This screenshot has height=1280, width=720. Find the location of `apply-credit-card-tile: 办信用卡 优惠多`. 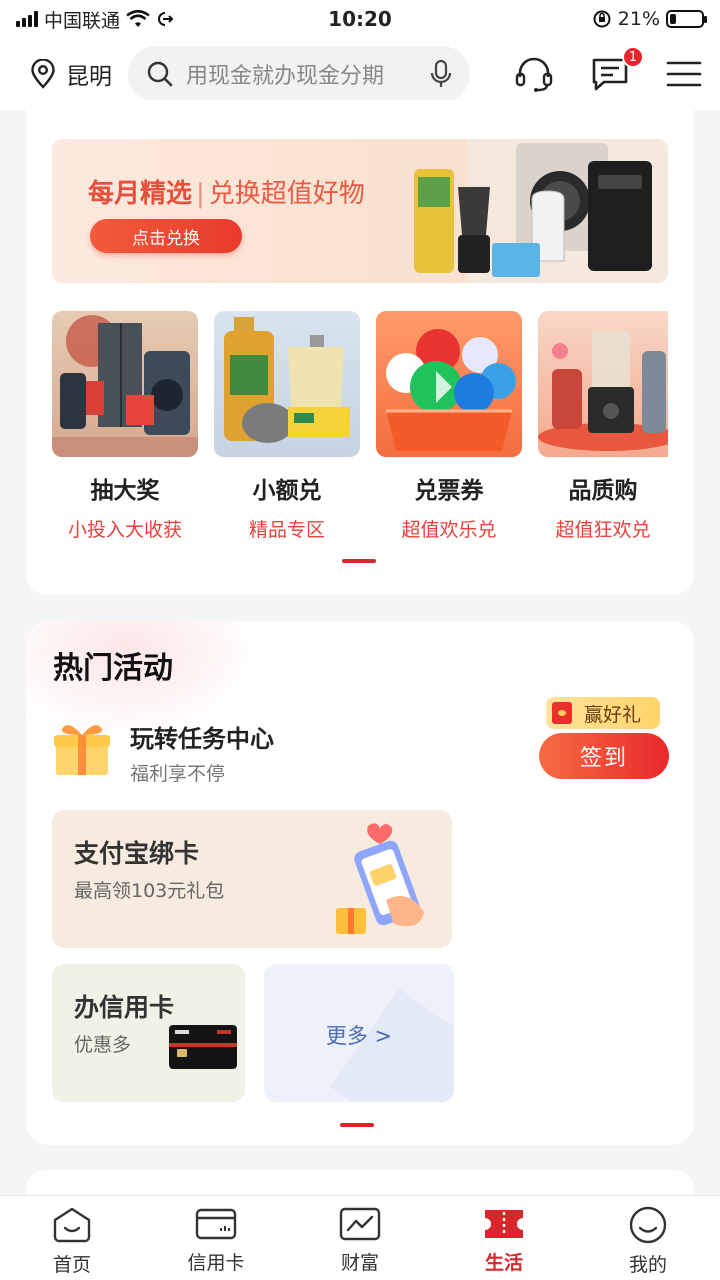

apply-credit-card-tile: 办信用卡 优惠多 is located at coordinates (148, 1033).